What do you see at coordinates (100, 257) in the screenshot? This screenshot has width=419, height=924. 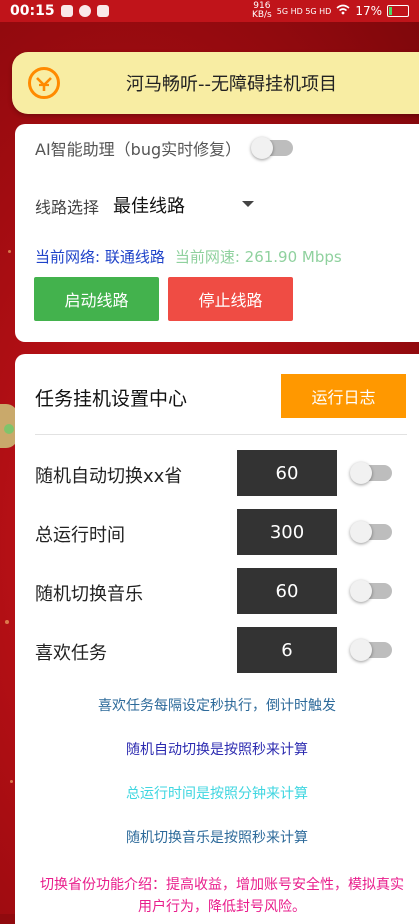 I see `current-network: 当前网络: 联通线路` at bounding box center [100, 257].